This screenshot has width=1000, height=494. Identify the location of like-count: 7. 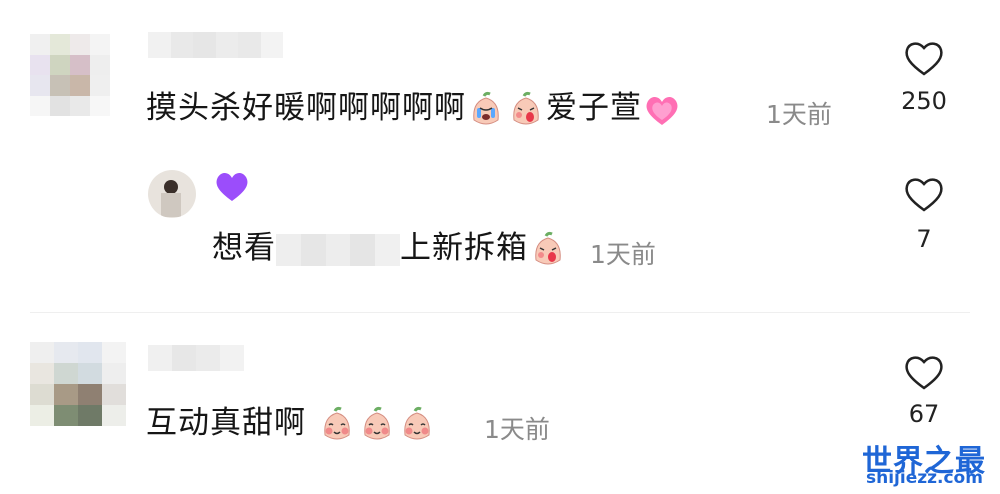
(924, 239).